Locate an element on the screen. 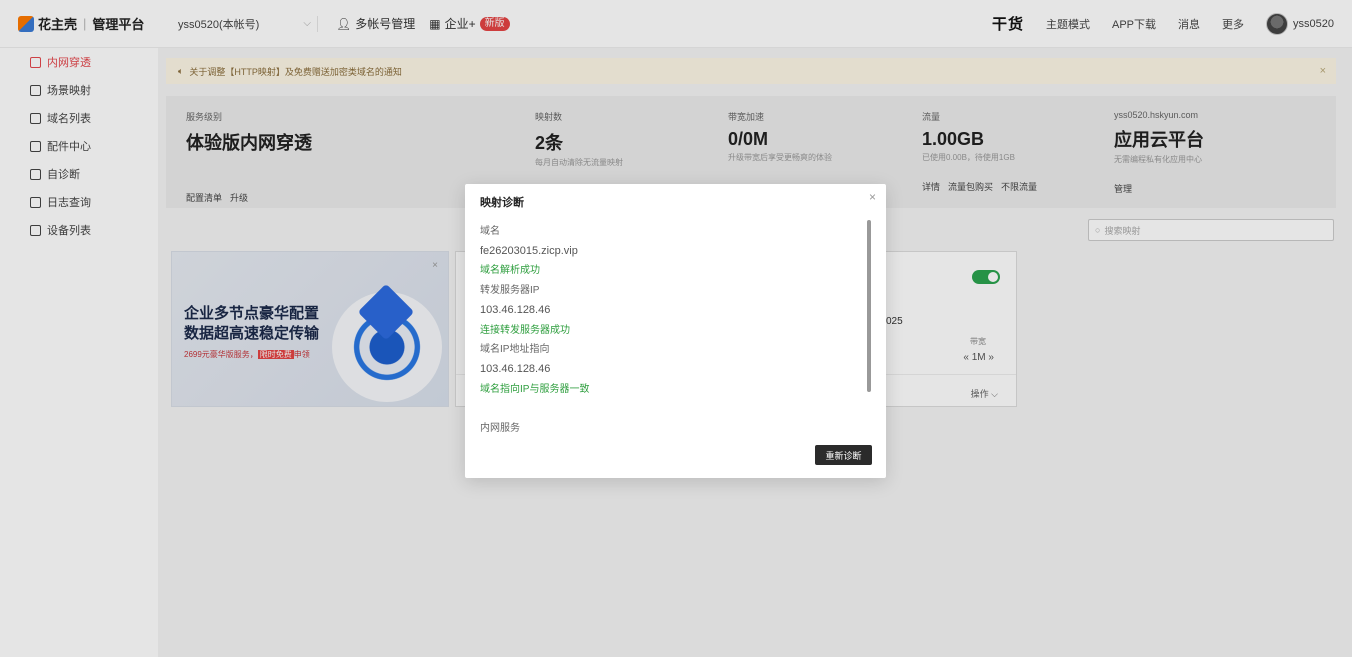  modal-title: 映射诊断 is located at coordinates (502, 203).